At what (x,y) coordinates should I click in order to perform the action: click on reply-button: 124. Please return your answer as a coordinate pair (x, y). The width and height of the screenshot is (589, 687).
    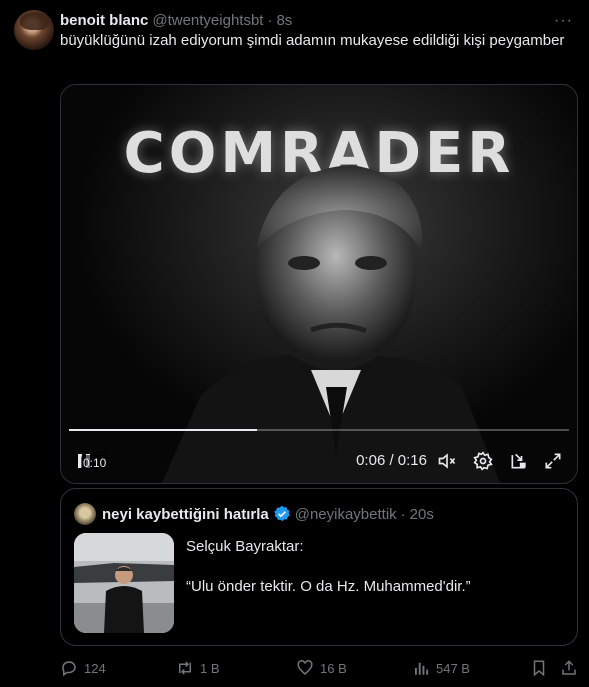
    Looking at the image, I should click on (83, 668).